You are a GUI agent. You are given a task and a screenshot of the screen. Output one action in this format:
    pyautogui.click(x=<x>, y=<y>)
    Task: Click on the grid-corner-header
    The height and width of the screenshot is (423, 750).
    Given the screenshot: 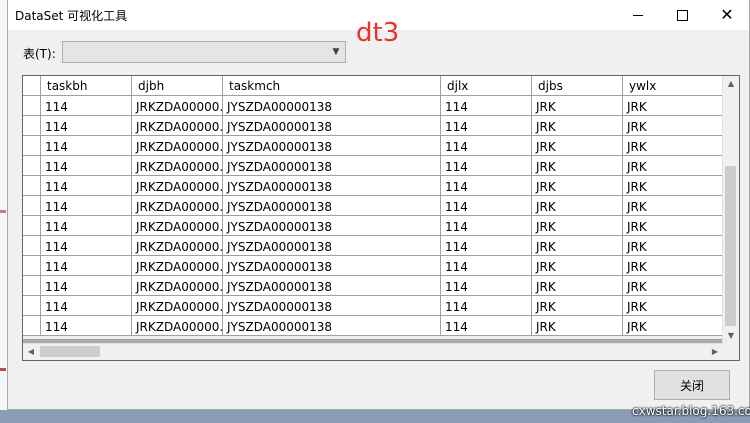 What is the action you would take?
    pyautogui.click(x=32, y=86)
    